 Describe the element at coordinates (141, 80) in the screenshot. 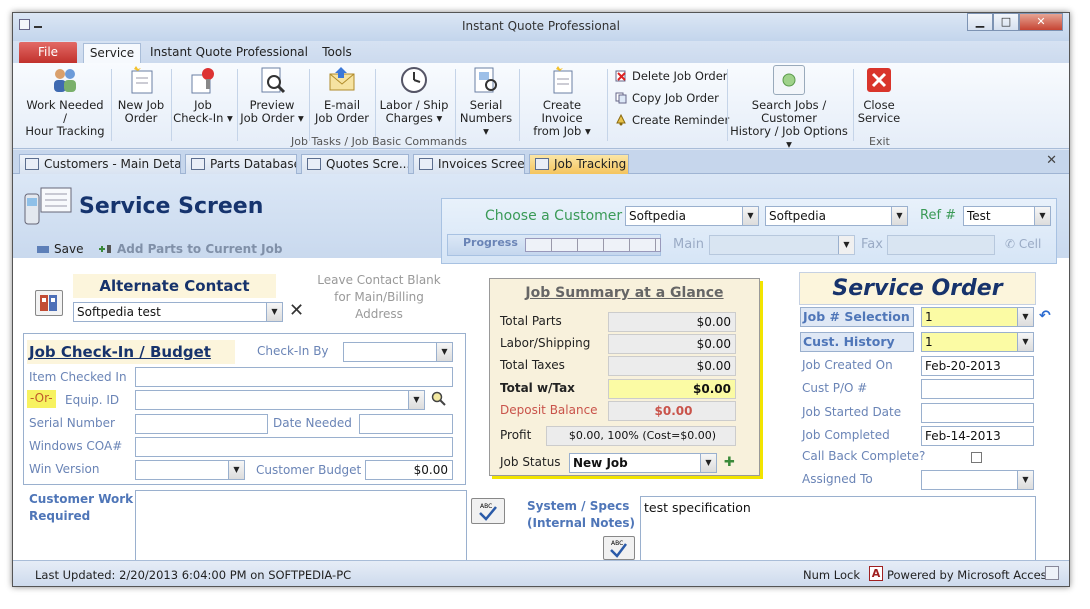

I see `new-document-icon` at that location.